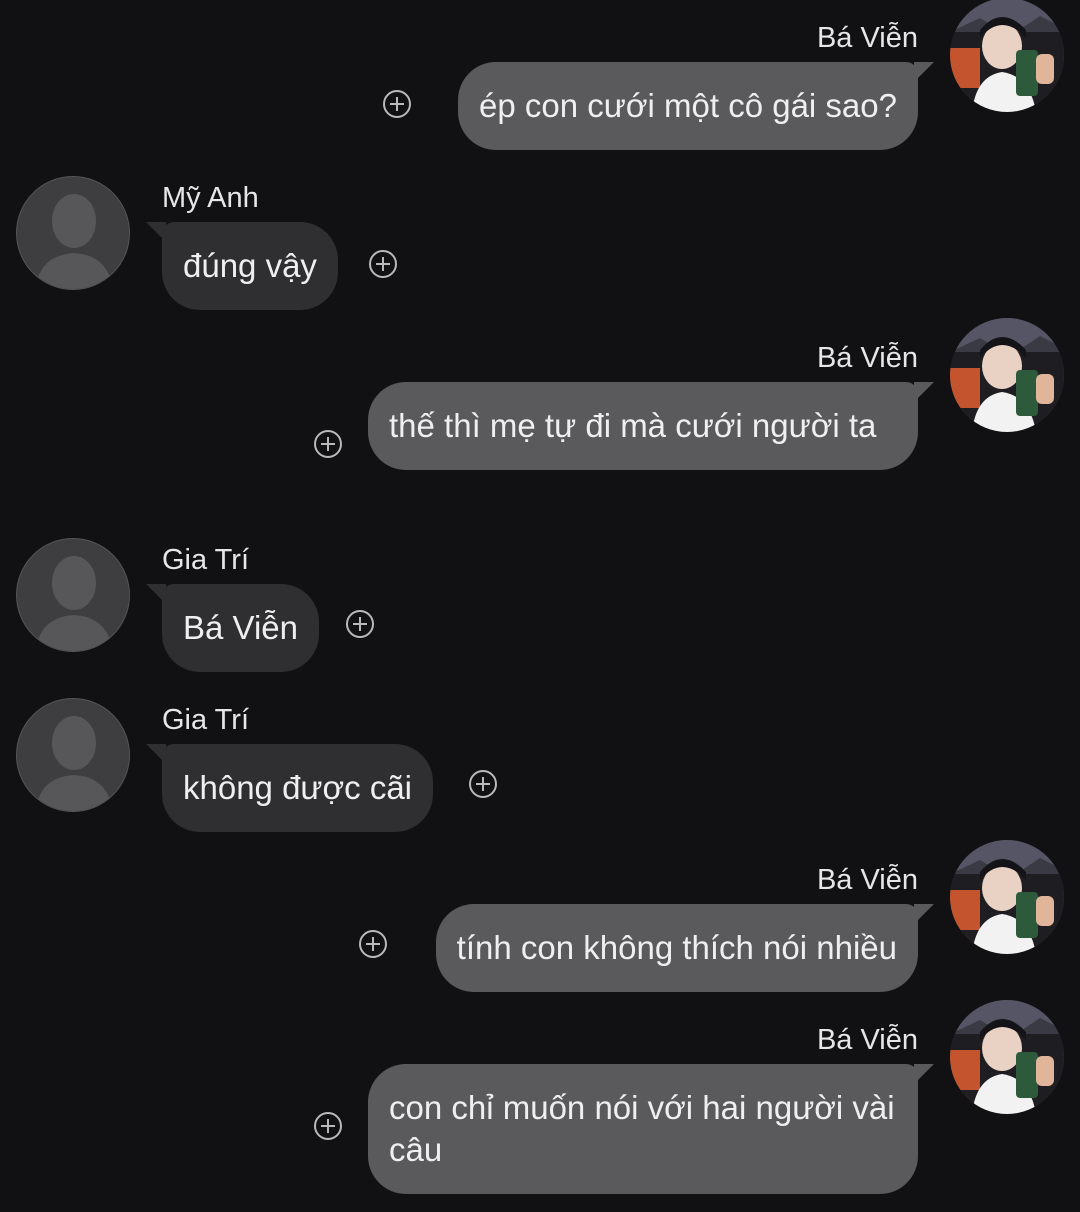  Describe the element at coordinates (298, 788) in the screenshot. I see `message-bubble: không được cãi` at that location.